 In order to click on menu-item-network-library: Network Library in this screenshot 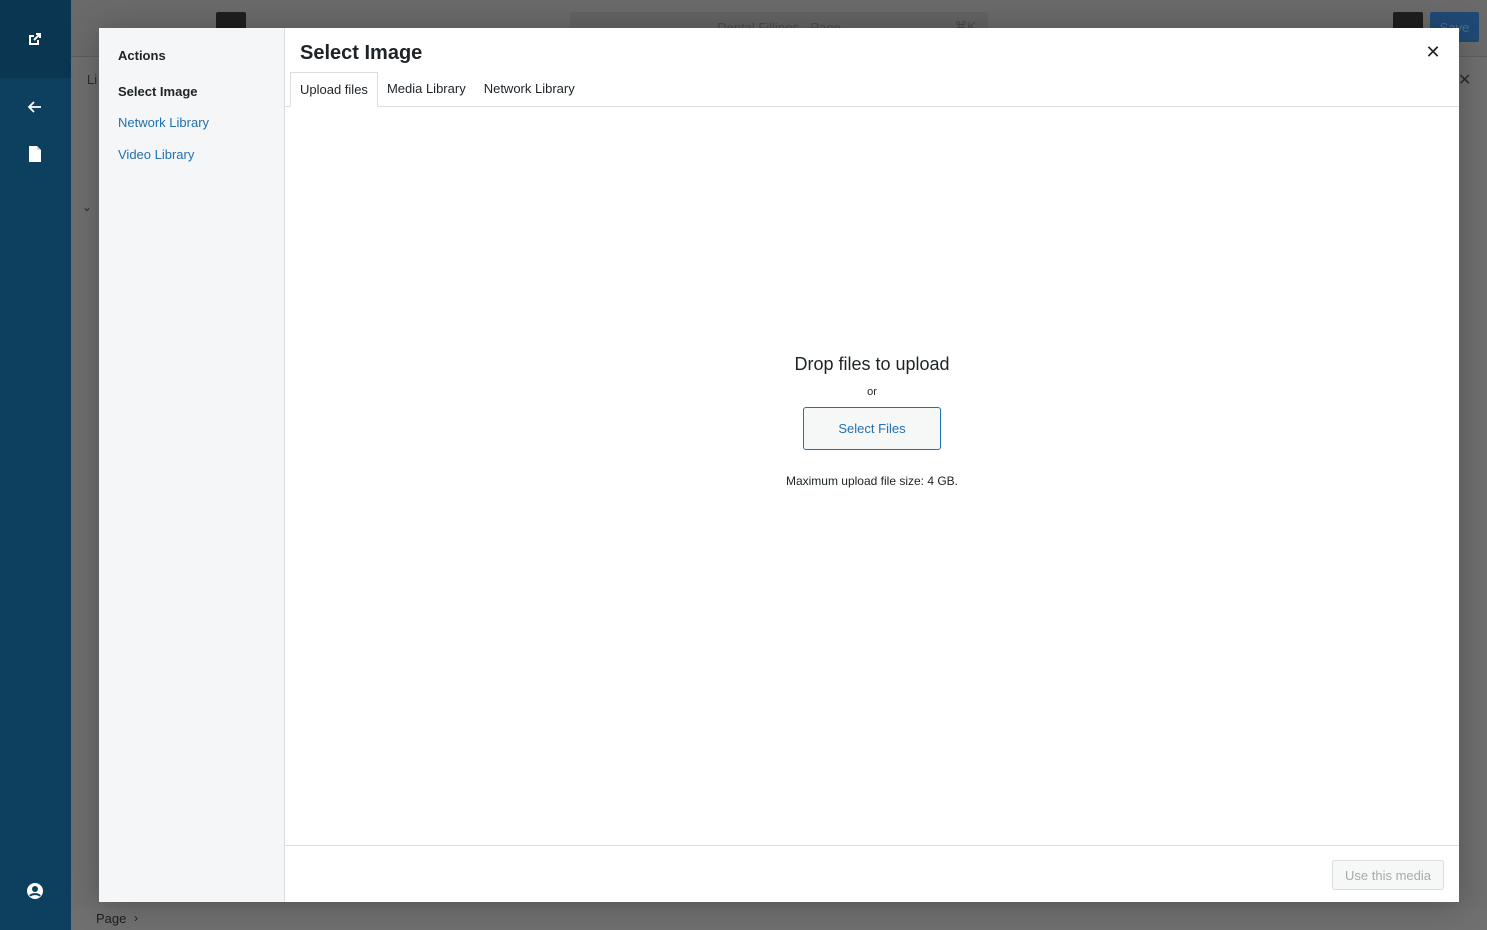, I will do `click(191, 123)`.